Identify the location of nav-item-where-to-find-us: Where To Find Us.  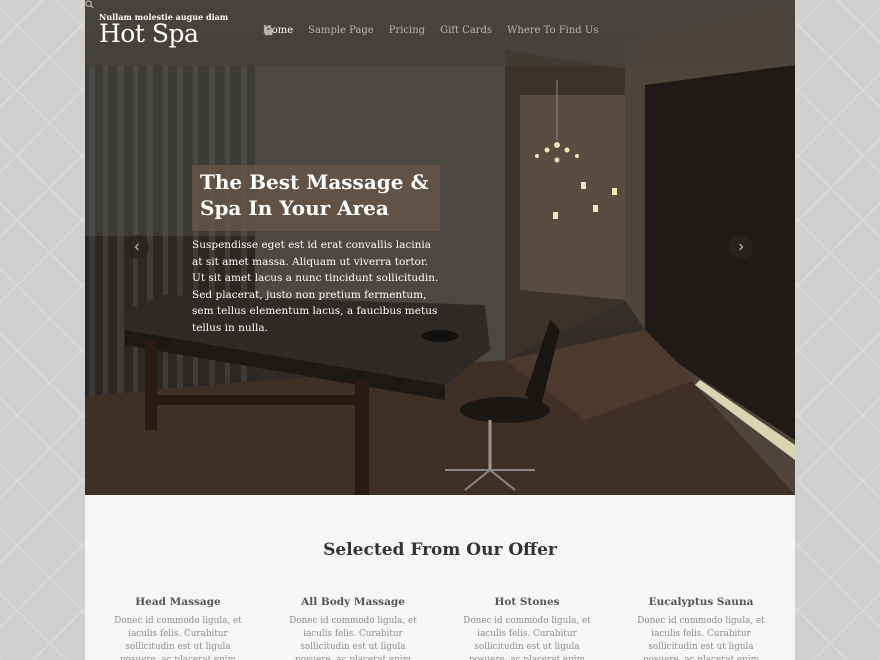
(432, 30).